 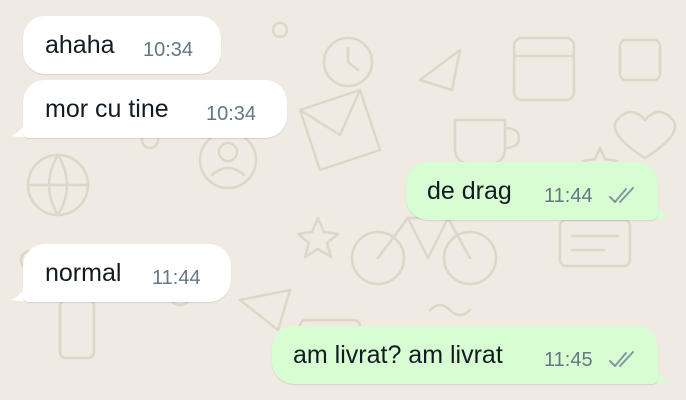 I want to click on message-bubble-incoming: mor cu tine 10:34, so click(x=155, y=109).